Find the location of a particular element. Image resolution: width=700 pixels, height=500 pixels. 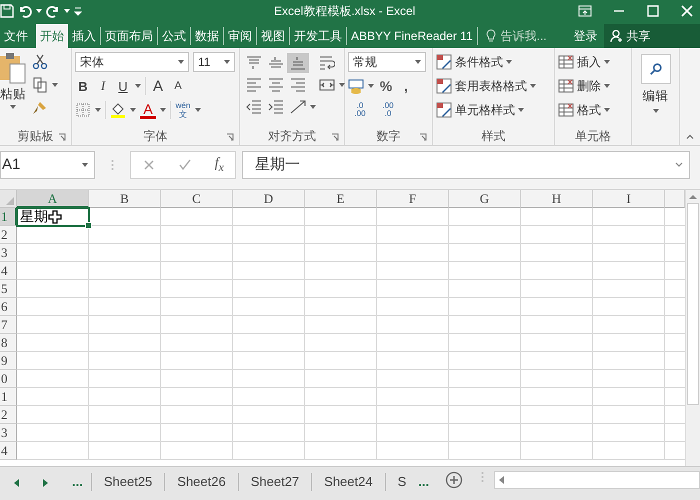

next-sheet-icon is located at coordinates (45, 483).